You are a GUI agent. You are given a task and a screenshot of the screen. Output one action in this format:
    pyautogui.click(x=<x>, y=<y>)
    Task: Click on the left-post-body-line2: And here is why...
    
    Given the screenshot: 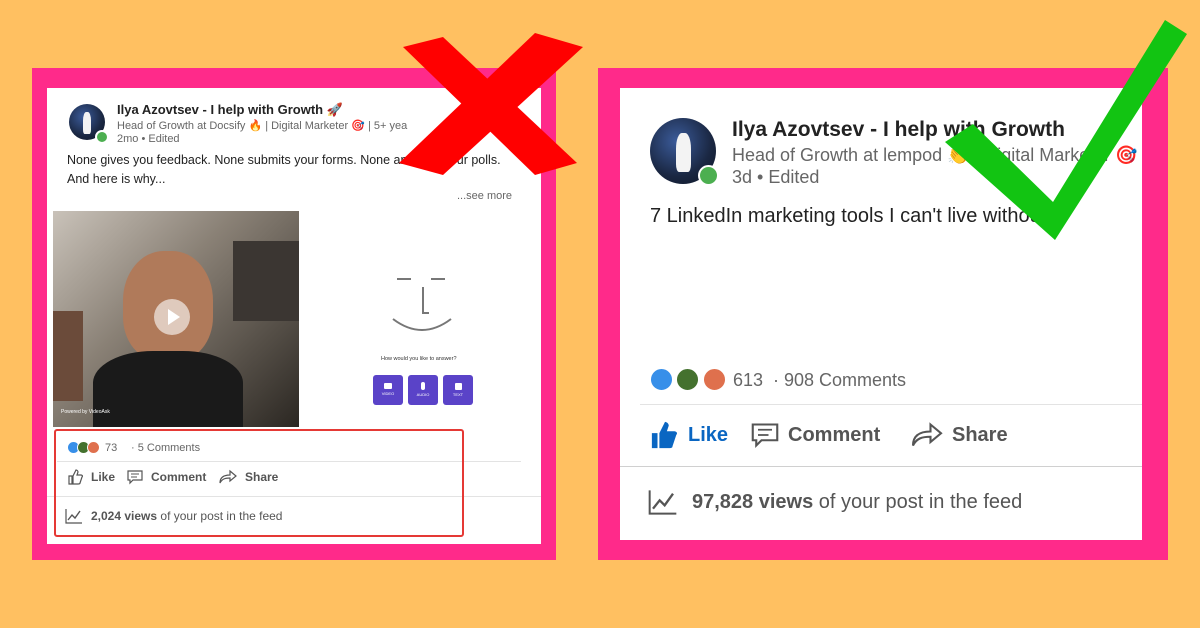 What is the action you would take?
    pyautogui.click(x=116, y=179)
    